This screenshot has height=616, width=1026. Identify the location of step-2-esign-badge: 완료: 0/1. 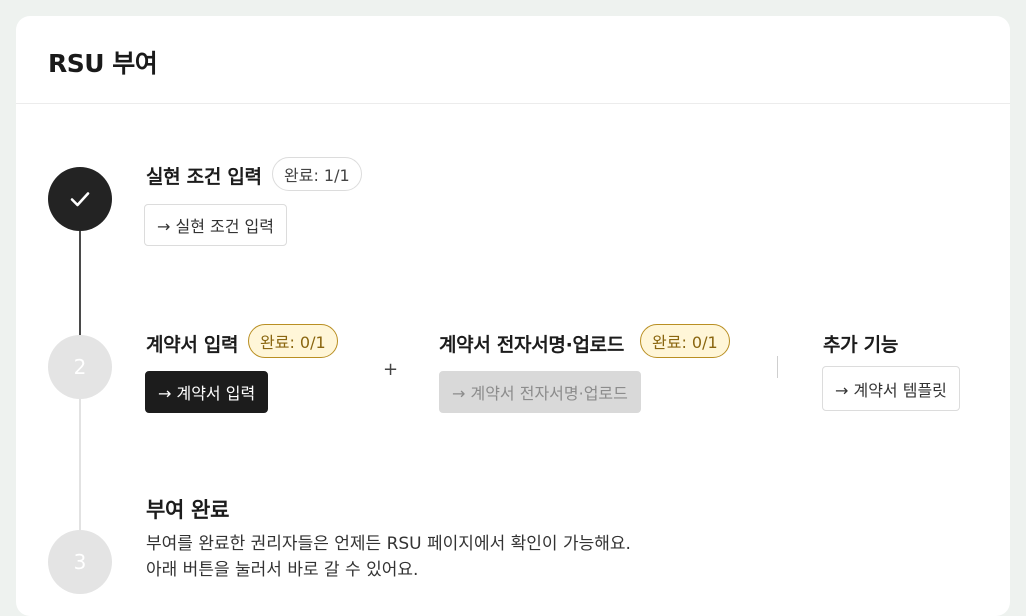
(685, 341).